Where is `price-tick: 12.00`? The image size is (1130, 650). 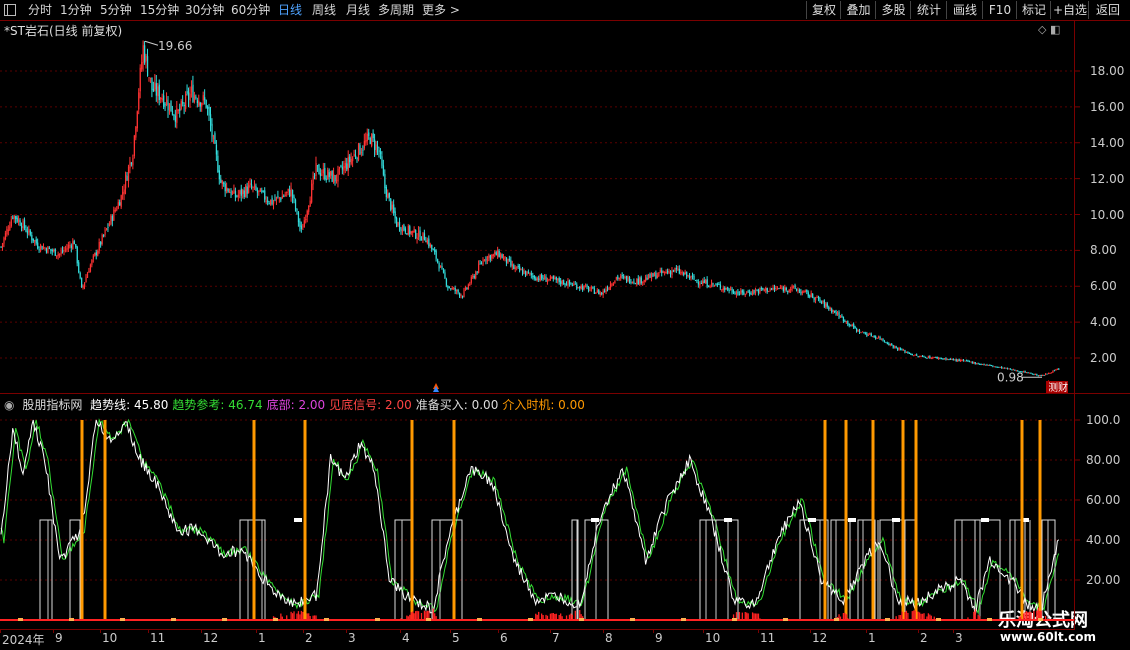 price-tick: 12.00 is located at coordinates (1107, 178).